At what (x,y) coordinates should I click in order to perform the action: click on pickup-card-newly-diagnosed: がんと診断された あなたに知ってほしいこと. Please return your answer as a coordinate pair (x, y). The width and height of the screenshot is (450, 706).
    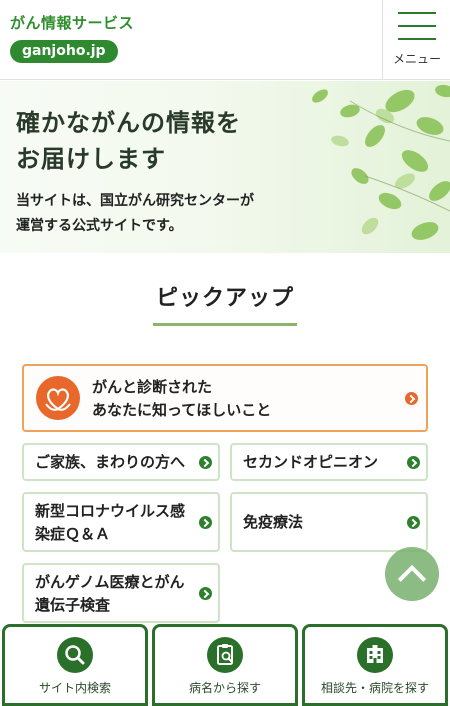
    Looking at the image, I should click on (225, 398).